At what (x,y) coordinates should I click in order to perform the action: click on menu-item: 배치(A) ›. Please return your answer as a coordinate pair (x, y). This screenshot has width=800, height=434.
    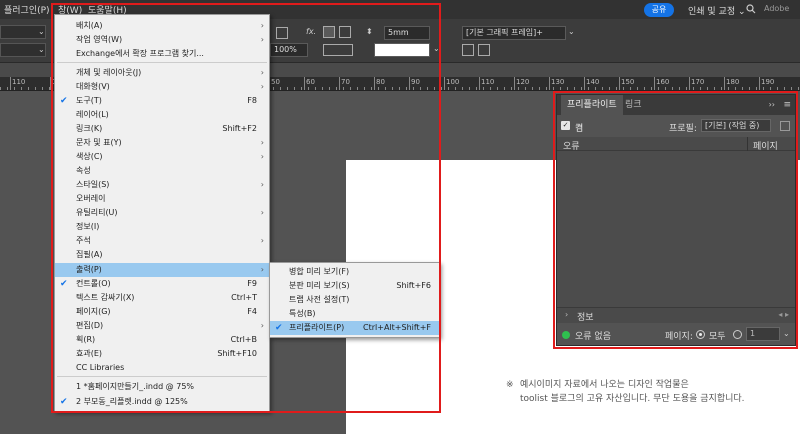
    Looking at the image, I should click on (162, 26).